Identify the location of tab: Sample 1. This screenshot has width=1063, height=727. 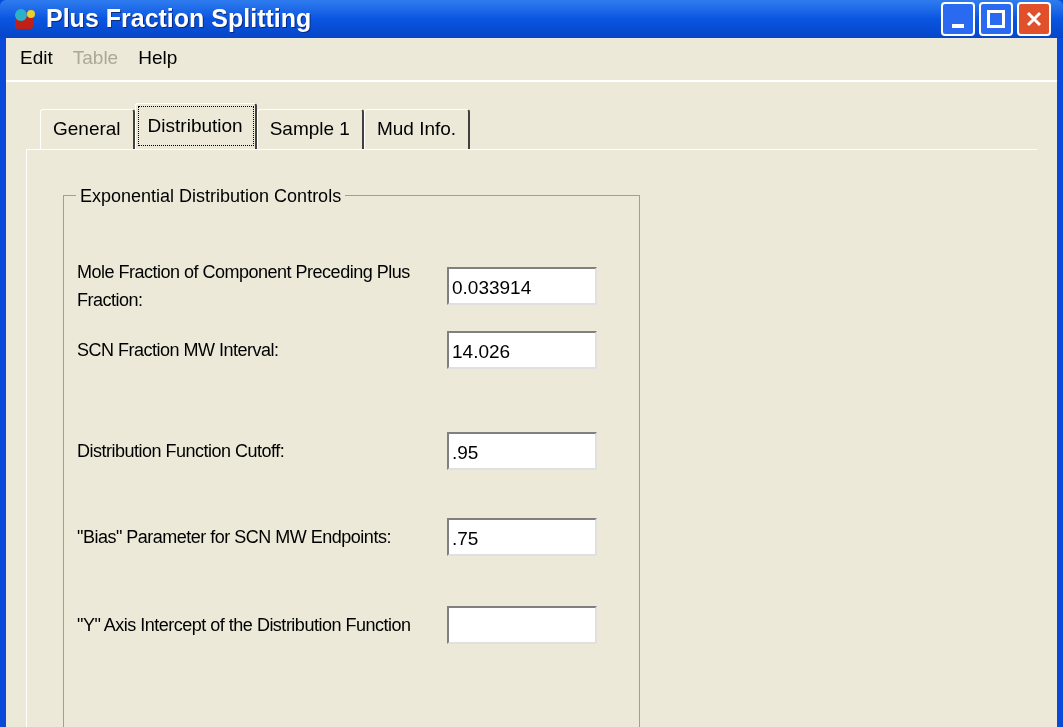
(310, 128).